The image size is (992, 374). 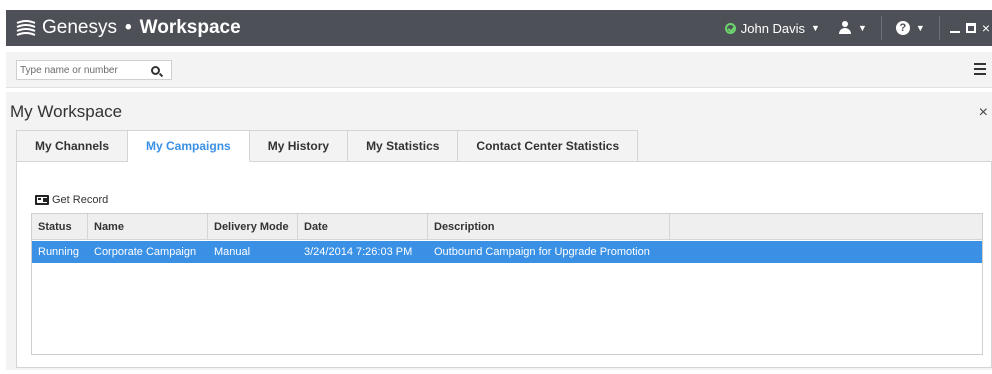 What do you see at coordinates (499, 28) in the screenshot?
I see `title-bar: Genesys • Workspace John Davis ▼ ▼ ? ▼ ×` at bounding box center [499, 28].